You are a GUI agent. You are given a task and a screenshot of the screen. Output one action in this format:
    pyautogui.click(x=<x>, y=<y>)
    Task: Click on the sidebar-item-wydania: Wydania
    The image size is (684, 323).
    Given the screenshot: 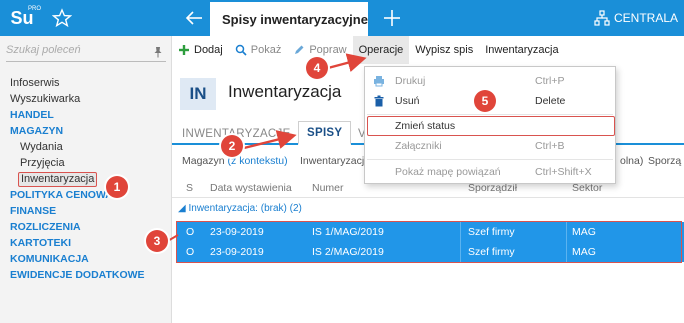 What is the action you would take?
    pyautogui.click(x=77, y=147)
    